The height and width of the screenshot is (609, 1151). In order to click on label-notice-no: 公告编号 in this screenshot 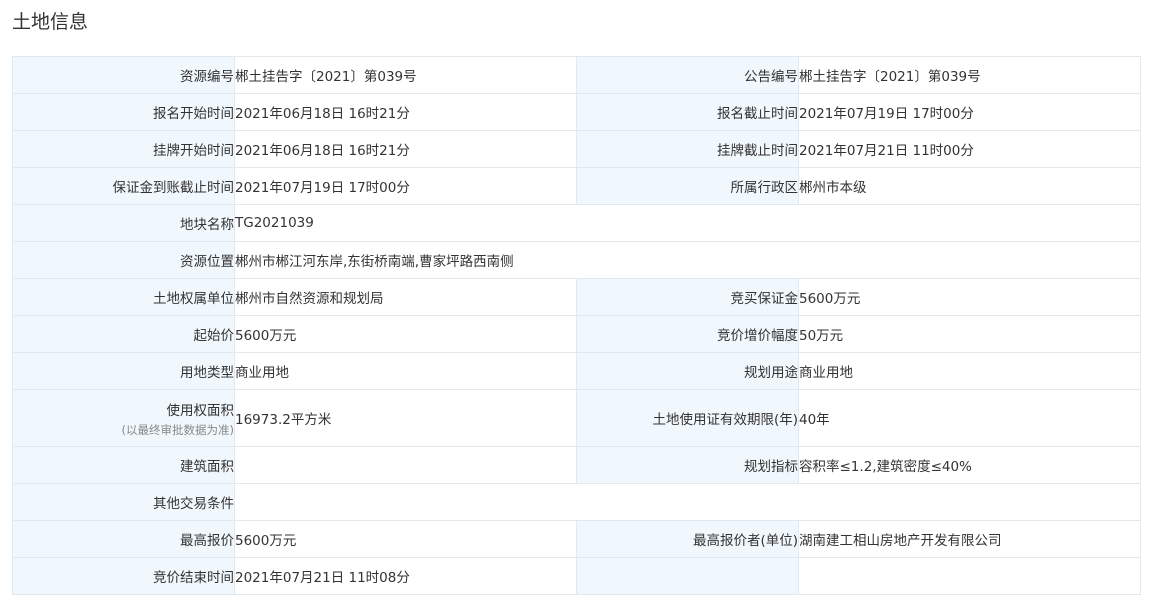, I will do `click(687, 75)`.